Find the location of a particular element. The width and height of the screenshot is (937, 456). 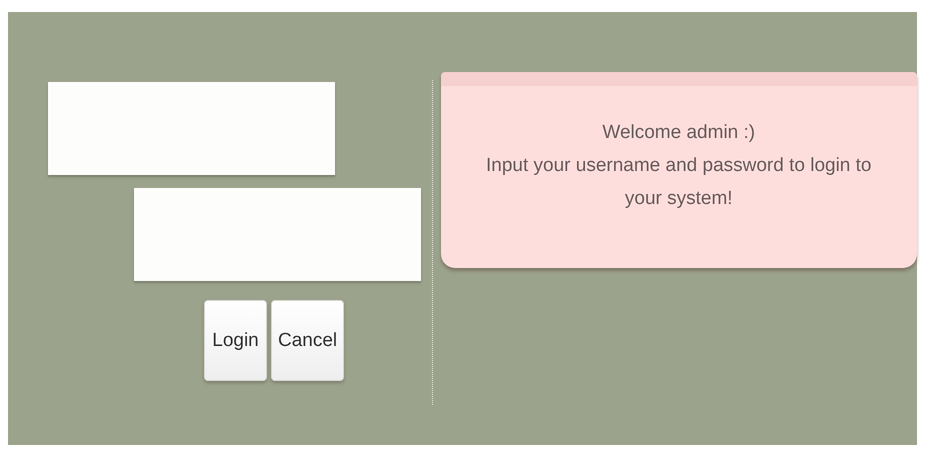

username-field is located at coordinates (191, 128).